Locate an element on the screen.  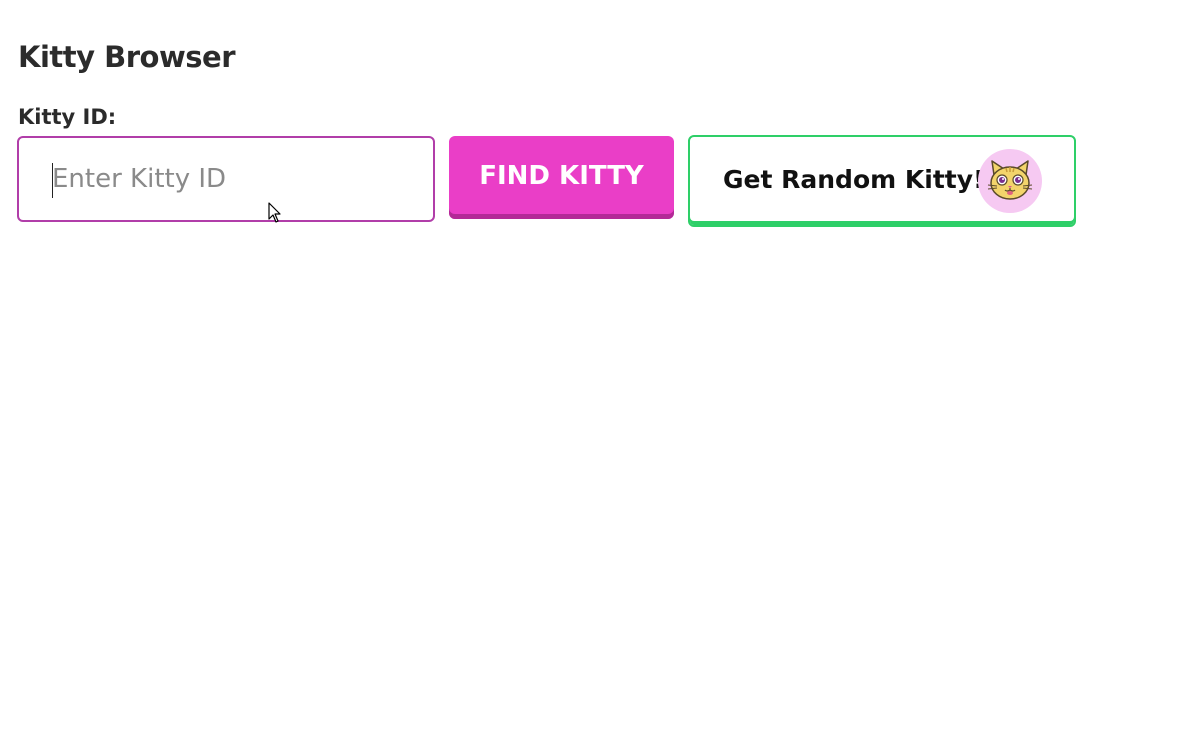
kitty-id-input-box is located at coordinates (226, 179).